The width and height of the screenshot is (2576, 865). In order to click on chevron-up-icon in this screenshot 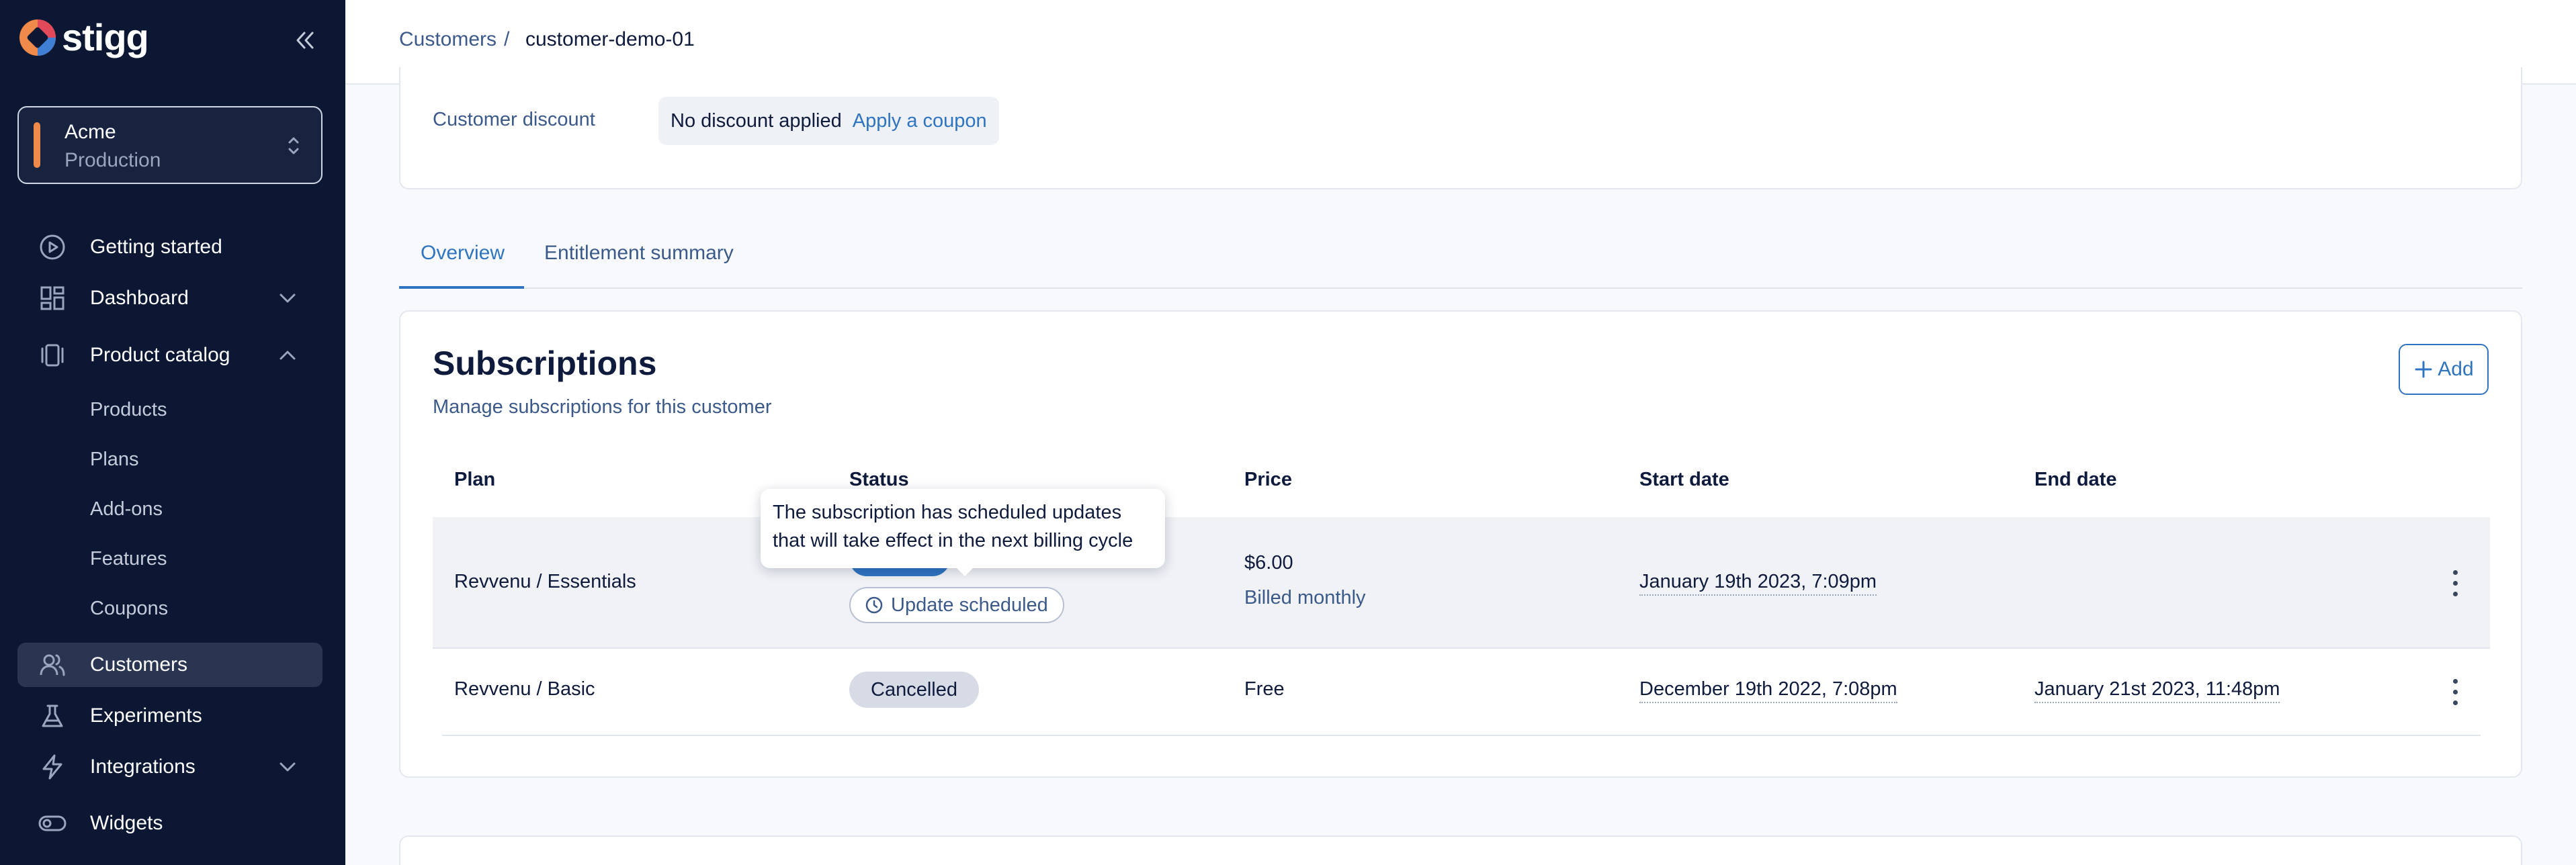, I will do `click(287, 357)`.